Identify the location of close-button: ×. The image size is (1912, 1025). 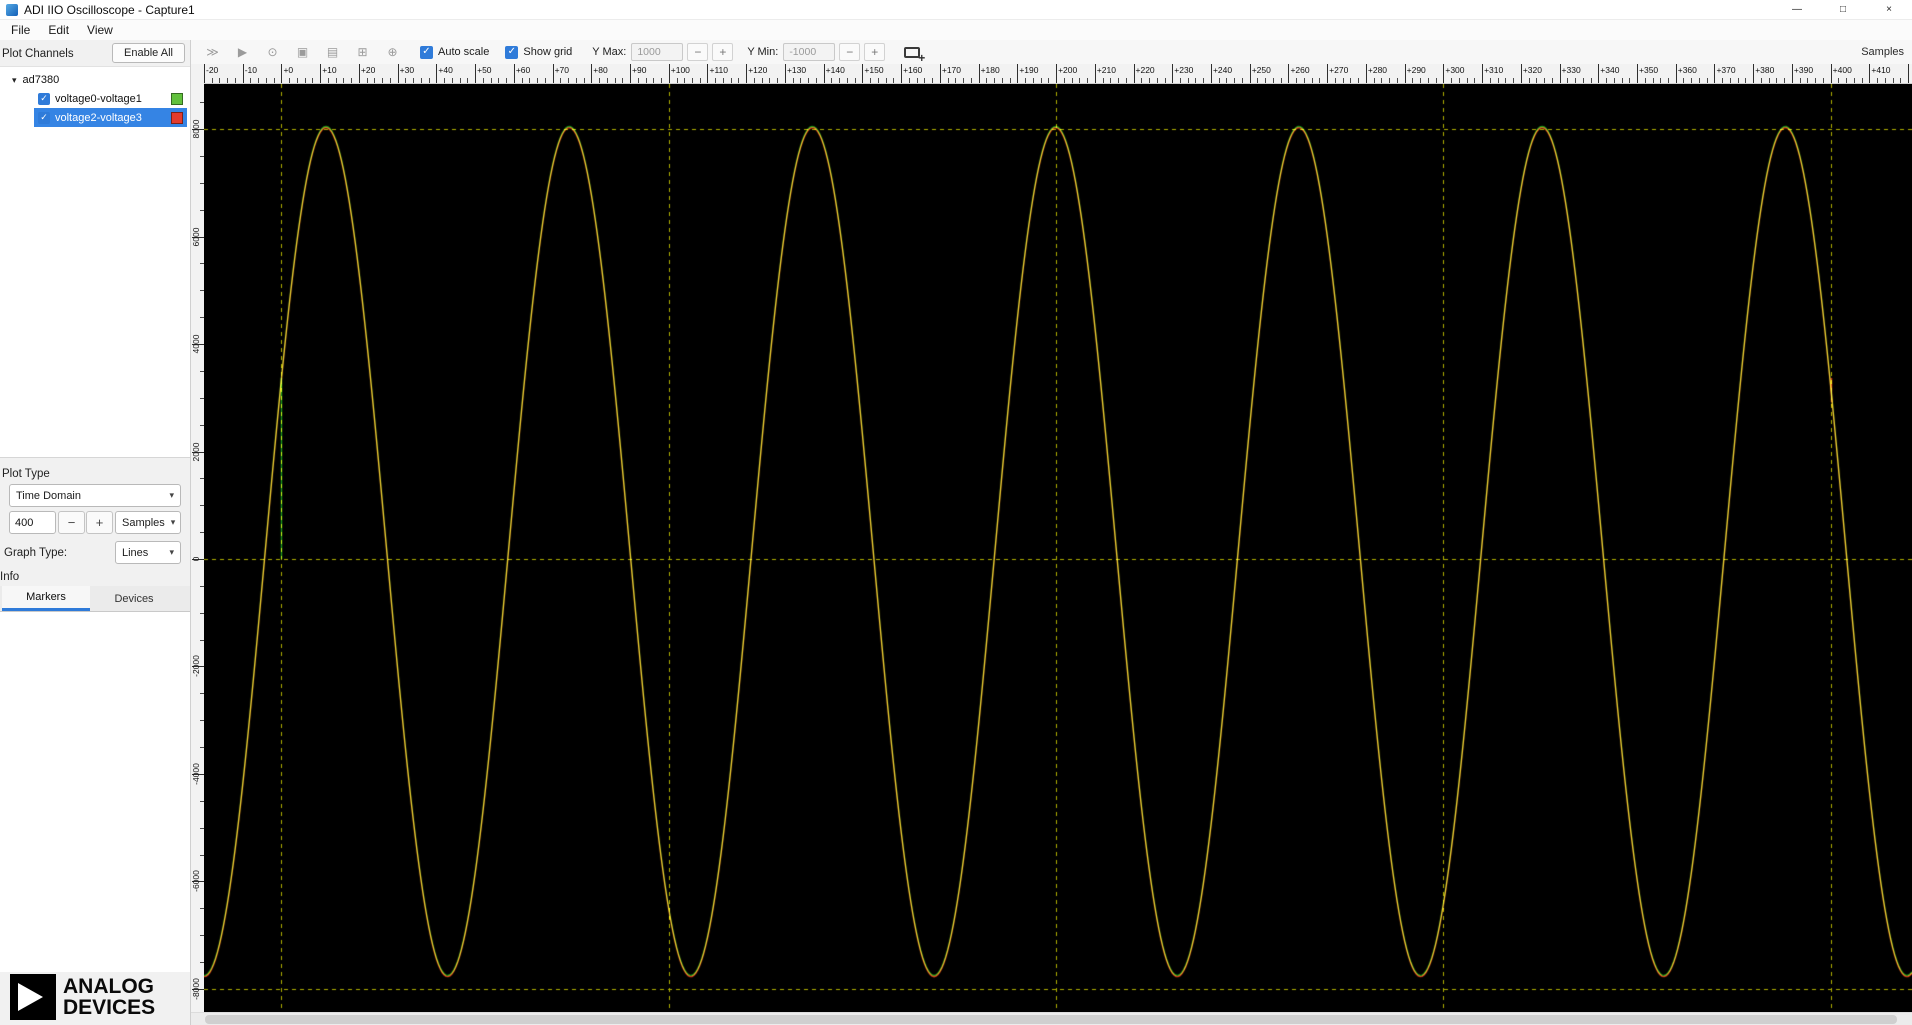
(1889, 9).